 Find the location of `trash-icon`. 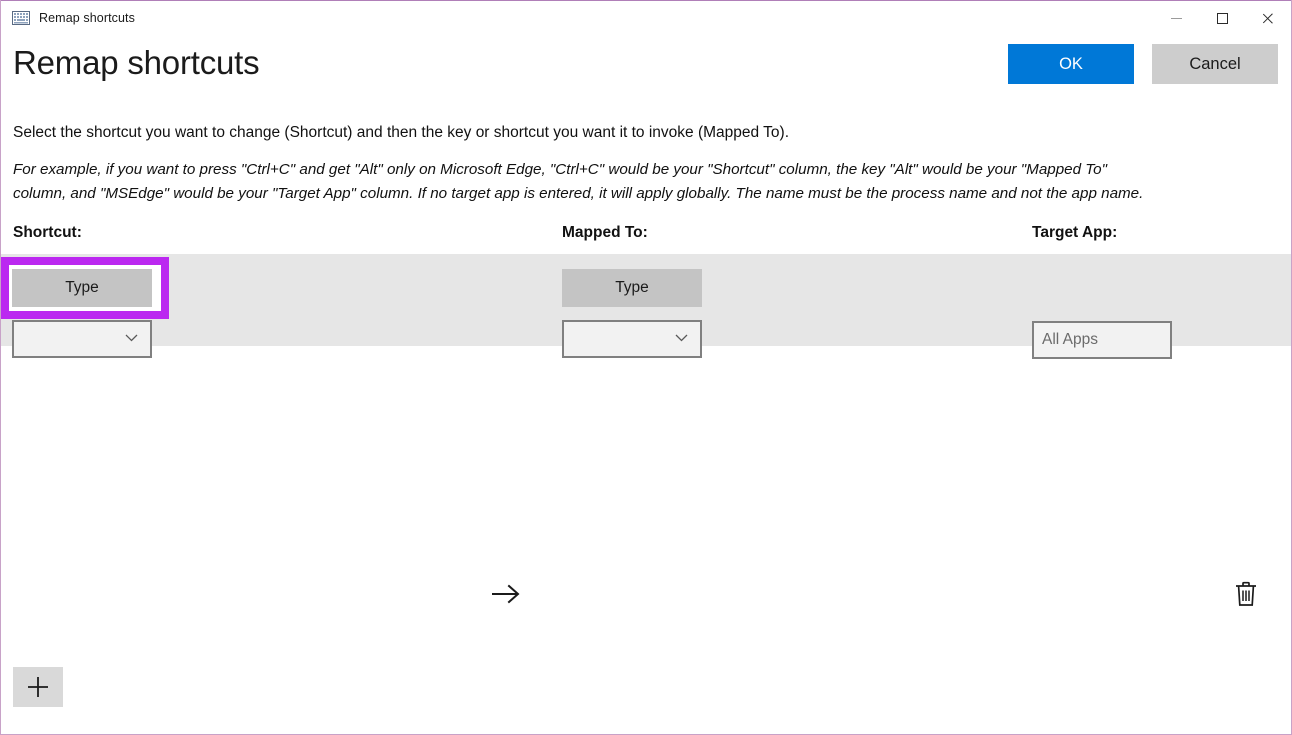

trash-icon is located at coordinates (1246, 593).